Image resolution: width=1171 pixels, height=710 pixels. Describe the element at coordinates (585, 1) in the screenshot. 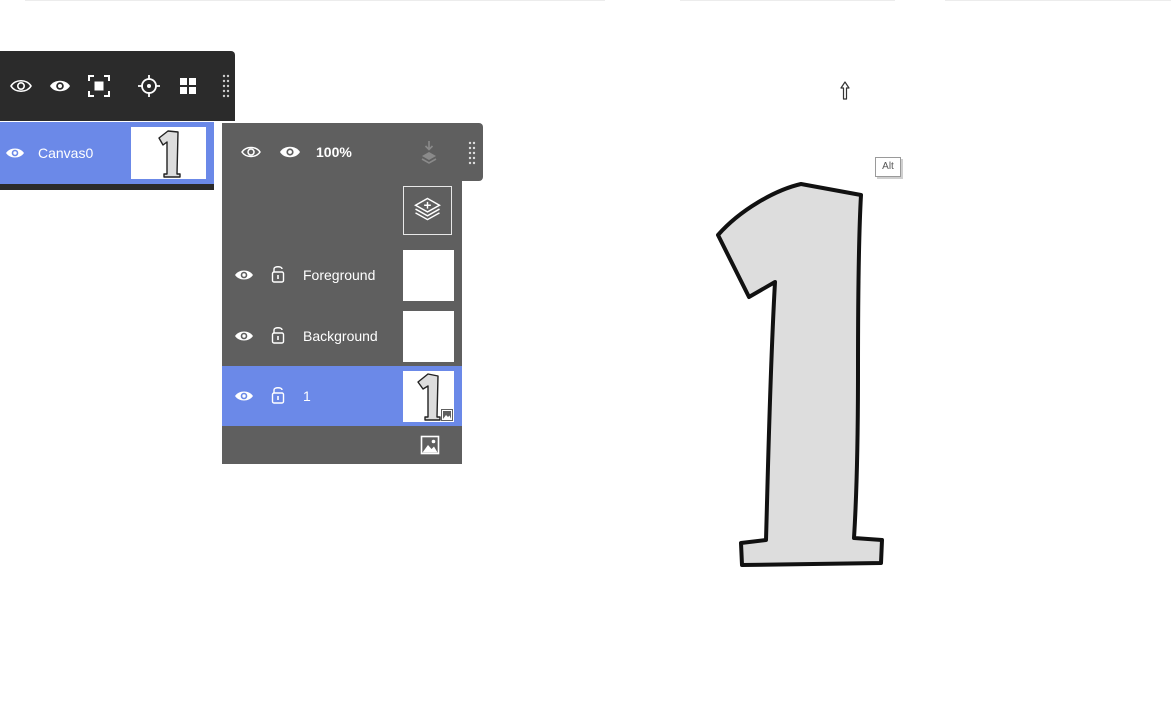

I see `top-divider` at that location.